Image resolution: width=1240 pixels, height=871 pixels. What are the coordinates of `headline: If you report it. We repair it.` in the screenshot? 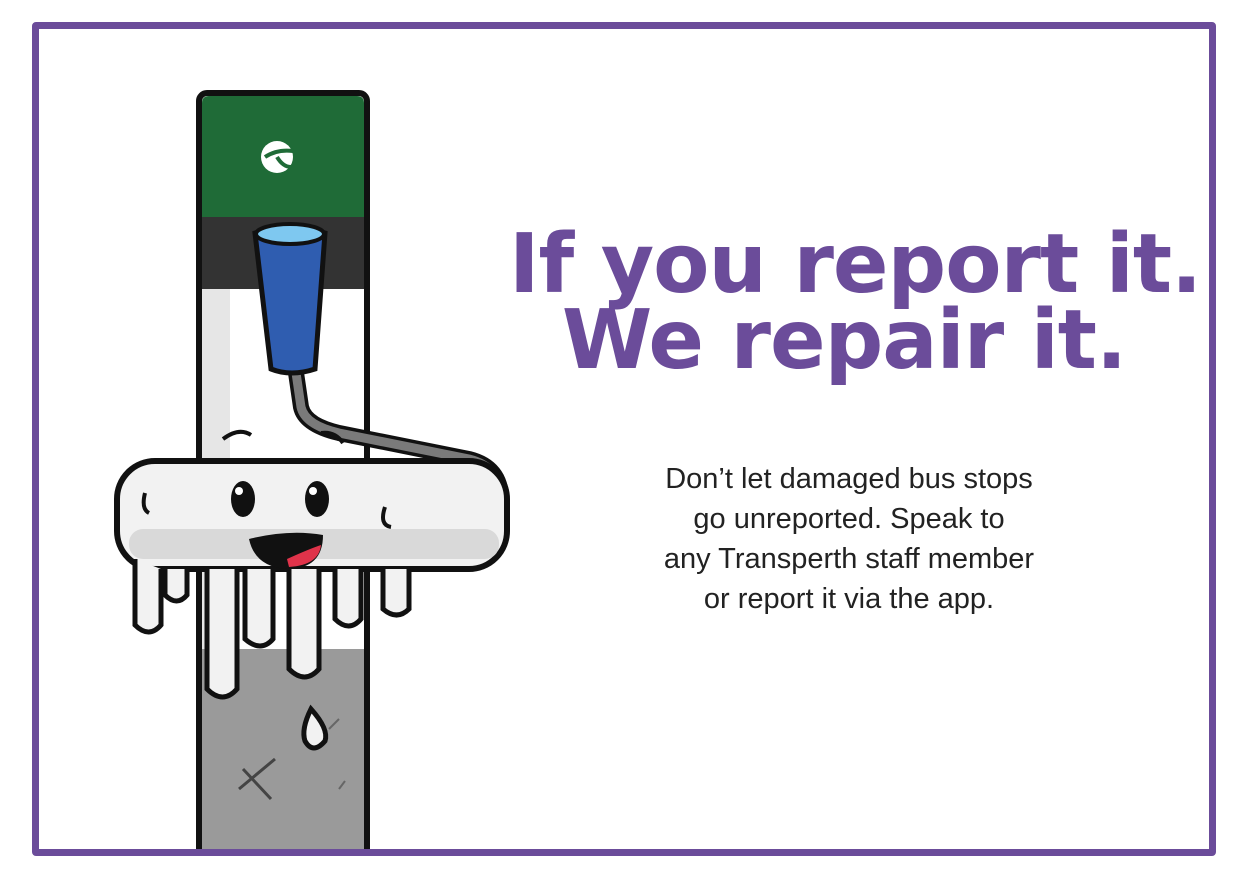 It's located at (855, 302).